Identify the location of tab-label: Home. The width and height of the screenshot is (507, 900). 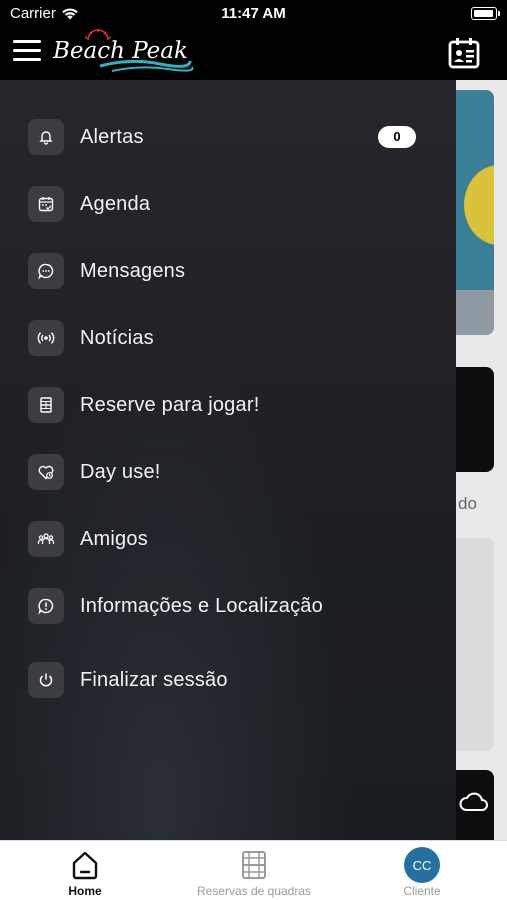
(85, 891).